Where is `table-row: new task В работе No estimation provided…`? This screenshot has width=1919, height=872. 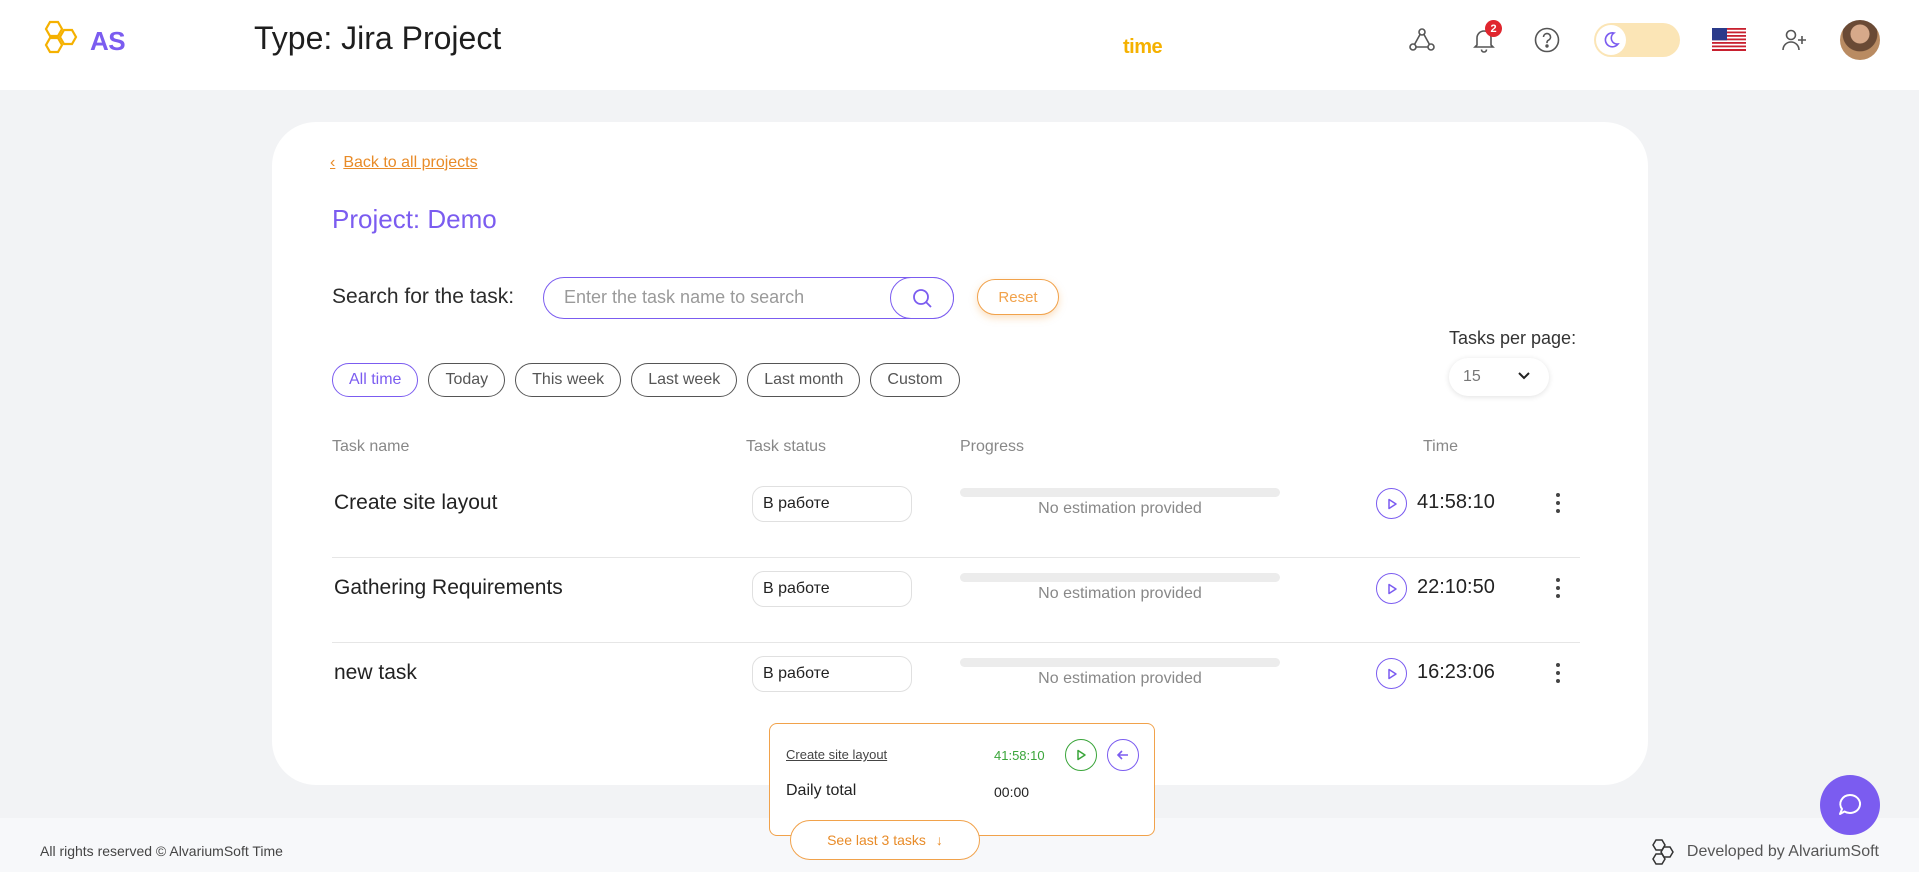
table-row: new task В работе No estimation provided… is located at coordinates (956, 685).